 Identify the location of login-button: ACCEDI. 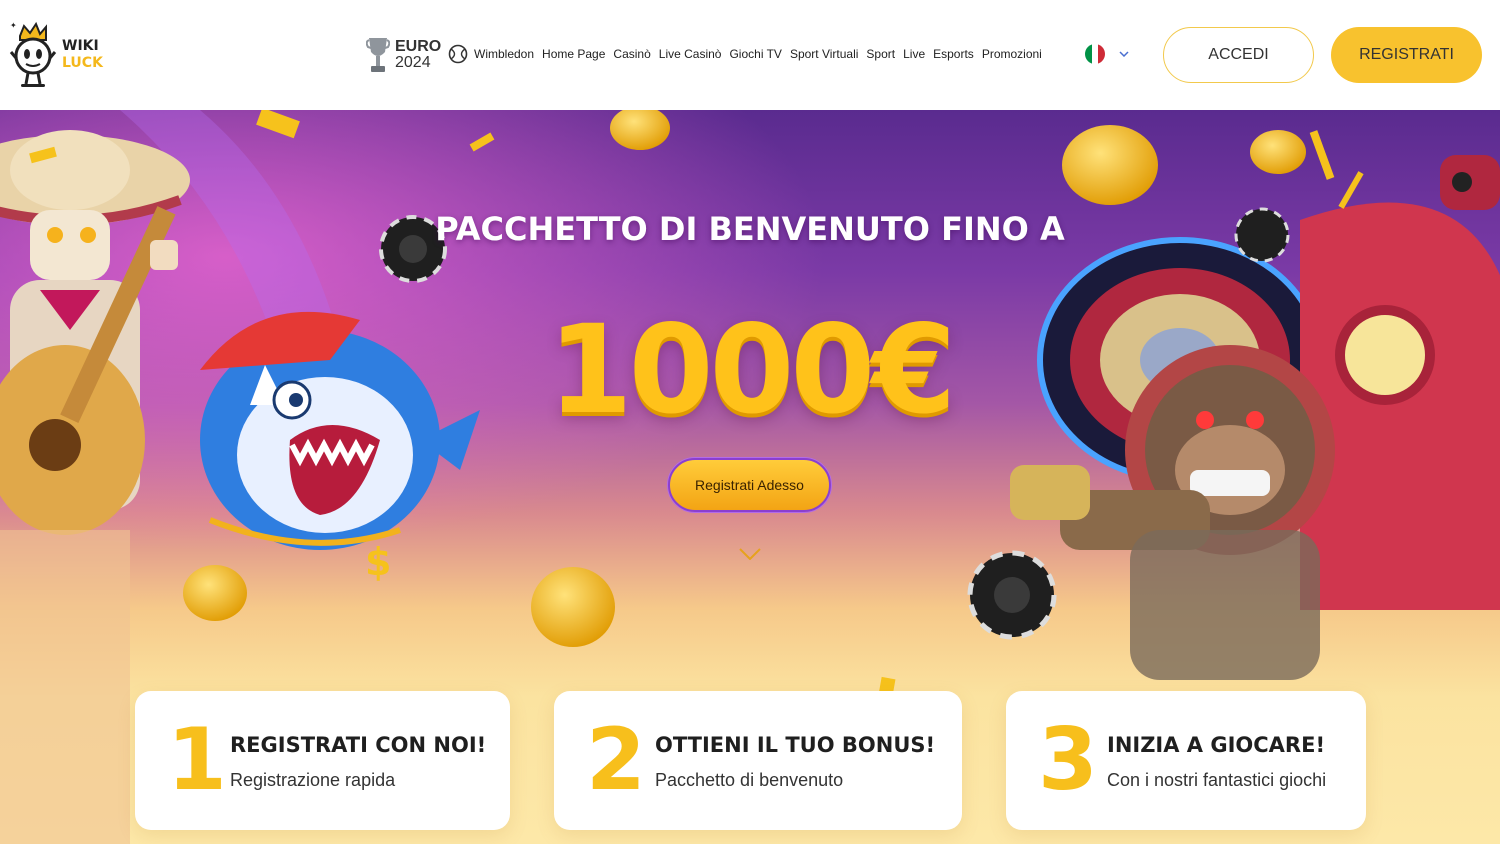
(1238, 55).